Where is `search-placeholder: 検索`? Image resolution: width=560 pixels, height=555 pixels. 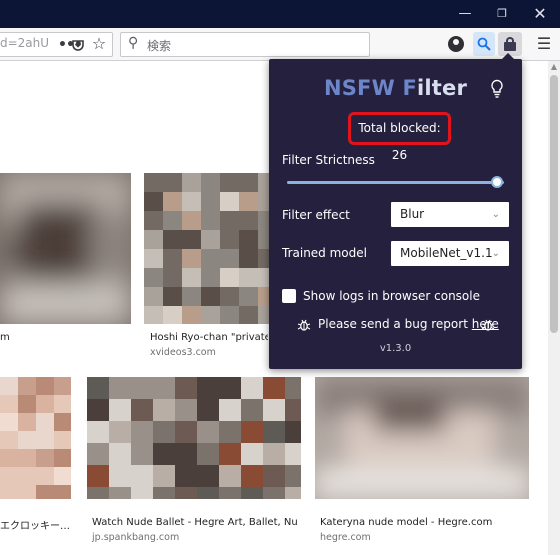 search-placeholder: 検索 is located at coordinates (159, 46).